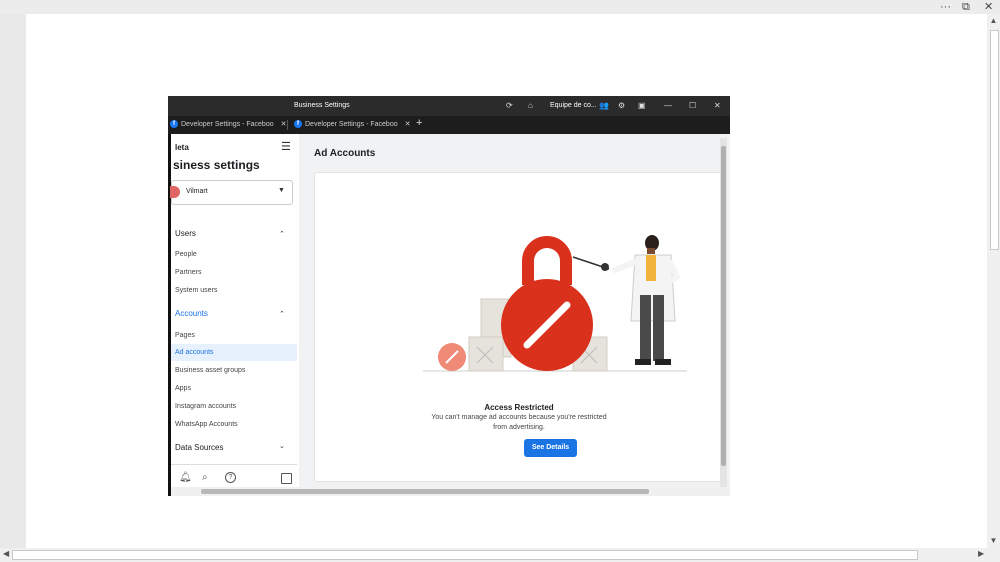 Image resolution: width=1000 pixels, height=562 pixels. What do you see at coordinates (199, 447) in the screenshot?
I see `sidebar-section-data-sources: Data Sources` at bounding box center [199, 447].